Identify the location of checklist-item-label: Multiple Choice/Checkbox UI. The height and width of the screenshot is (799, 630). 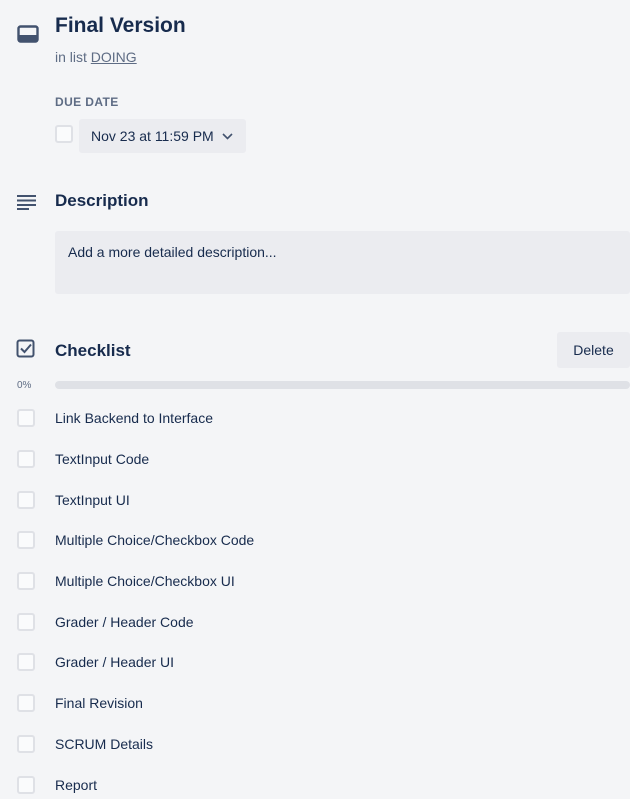
(145, 581).